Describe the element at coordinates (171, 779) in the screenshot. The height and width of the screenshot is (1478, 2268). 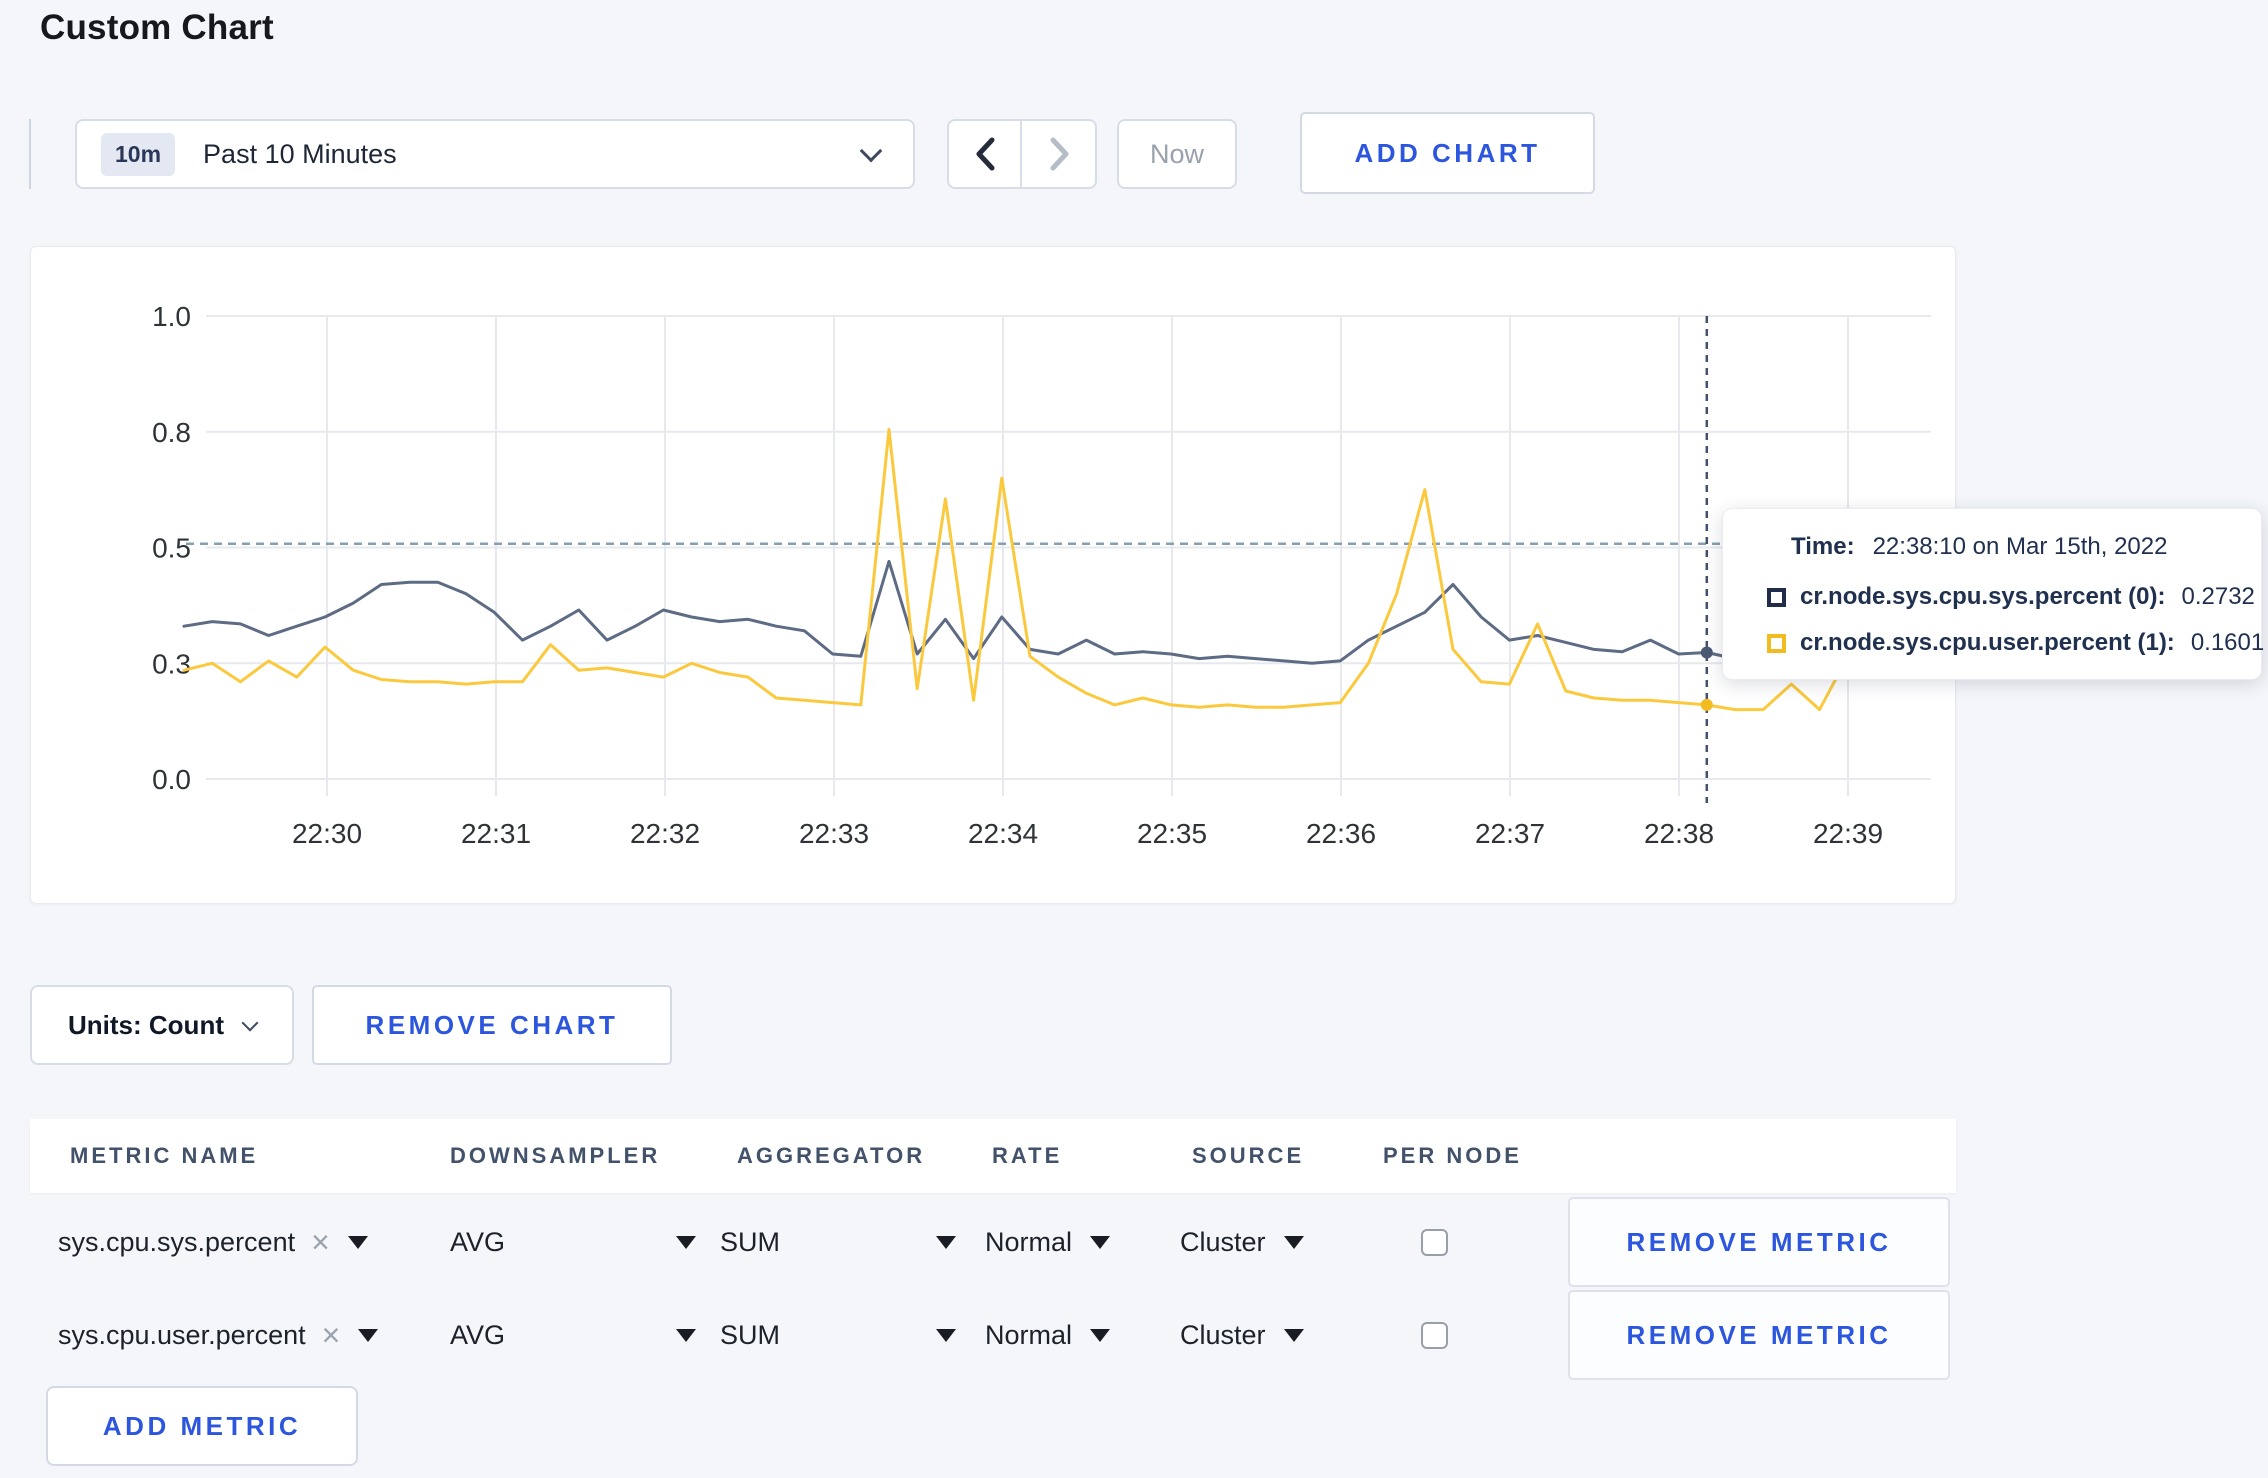
I see `y-tick-label: 0.0` at that location.